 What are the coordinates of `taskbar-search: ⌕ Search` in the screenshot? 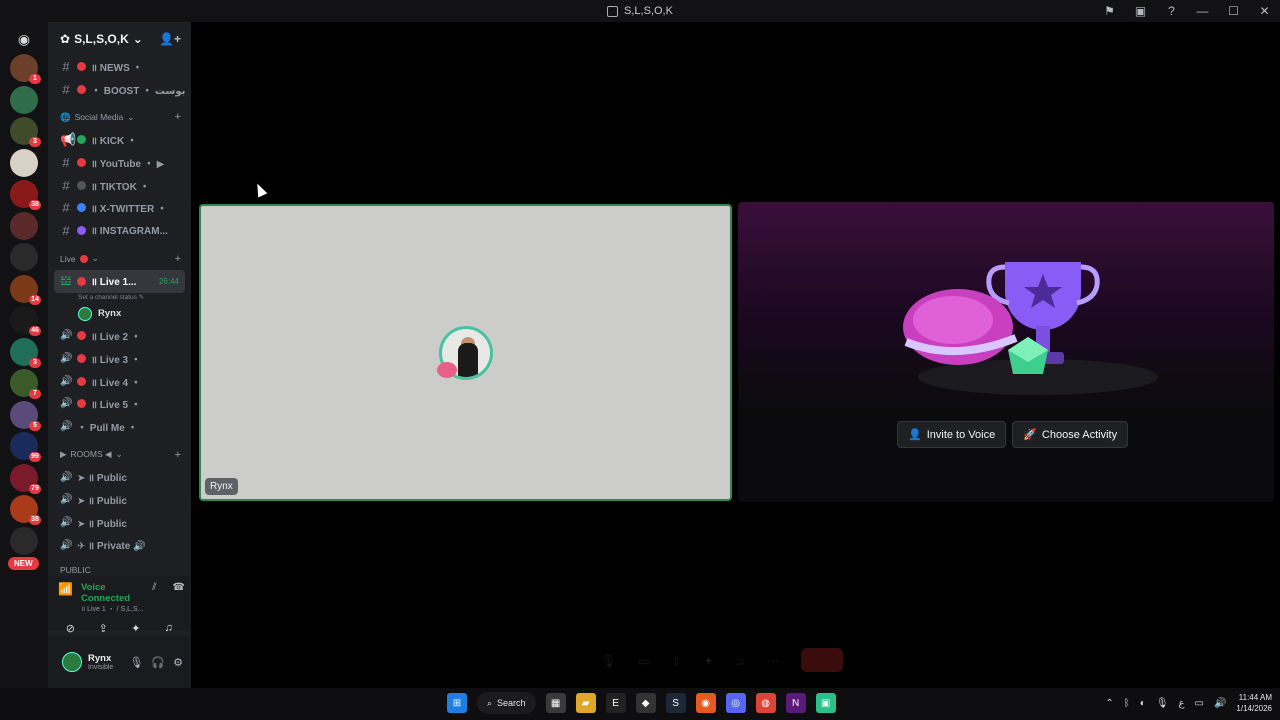 It's located at (506, 703).